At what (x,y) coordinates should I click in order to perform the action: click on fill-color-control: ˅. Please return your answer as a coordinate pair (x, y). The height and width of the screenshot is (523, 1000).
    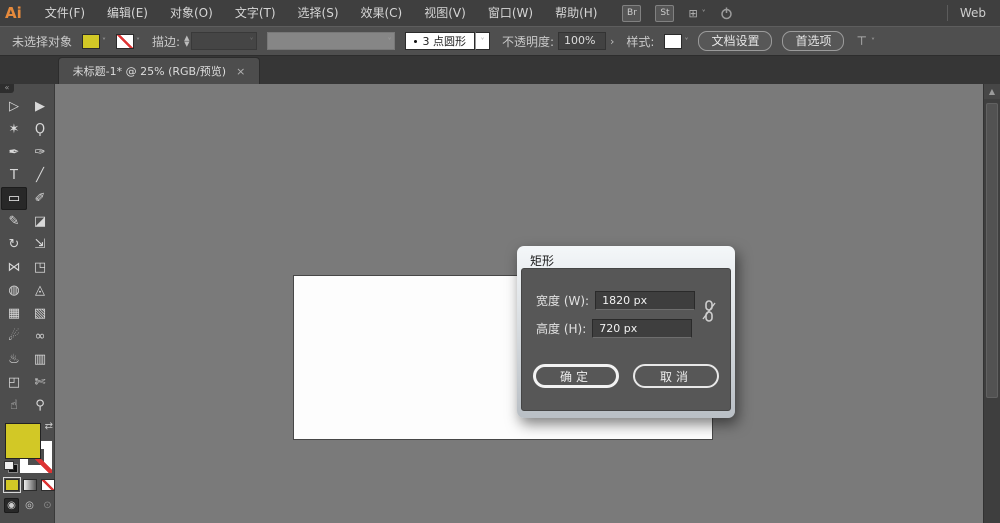
    Looking at the image, I should click on (94, 41).